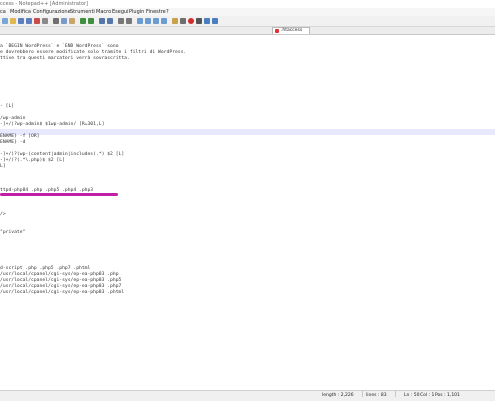 This screenshot has height=401, width=495. What do you see at coordinates (215, 21) in the screenshot?
I see `save-macro-icon` at bounding box center [215, 21].